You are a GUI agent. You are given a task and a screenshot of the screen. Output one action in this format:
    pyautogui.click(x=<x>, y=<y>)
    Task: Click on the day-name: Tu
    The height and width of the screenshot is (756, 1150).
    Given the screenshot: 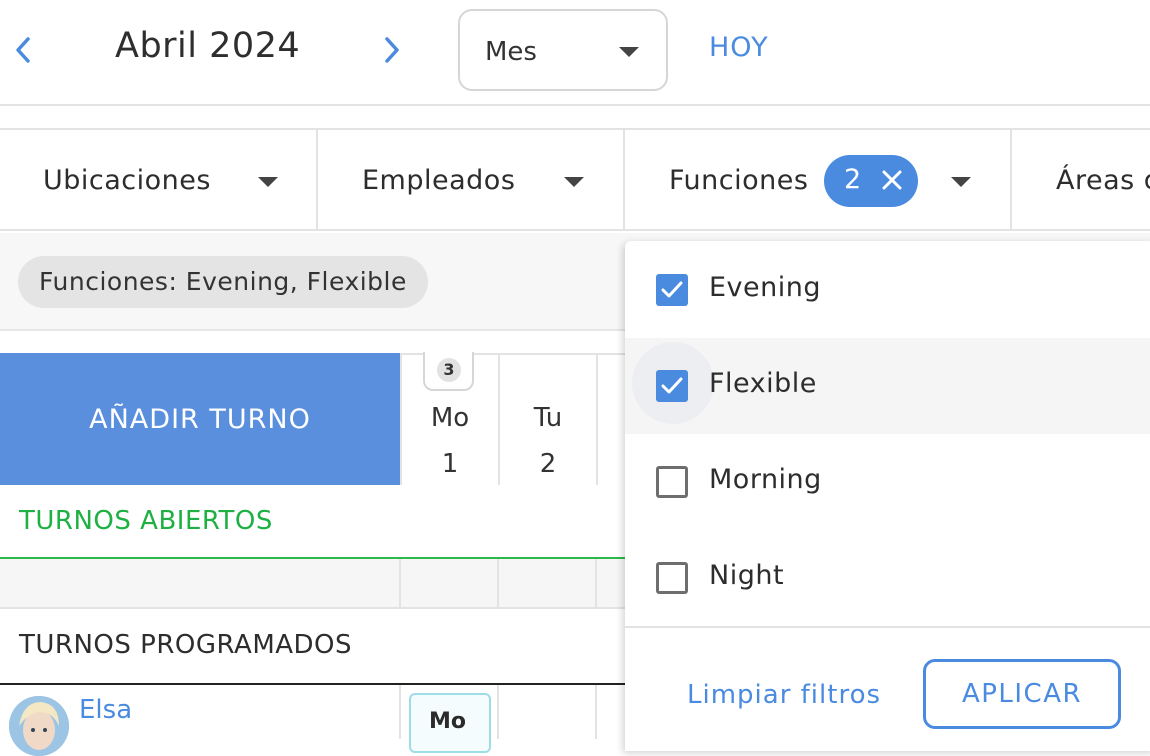 What is the action you would take?
    pyautogui.click(x=548, y=418)
    